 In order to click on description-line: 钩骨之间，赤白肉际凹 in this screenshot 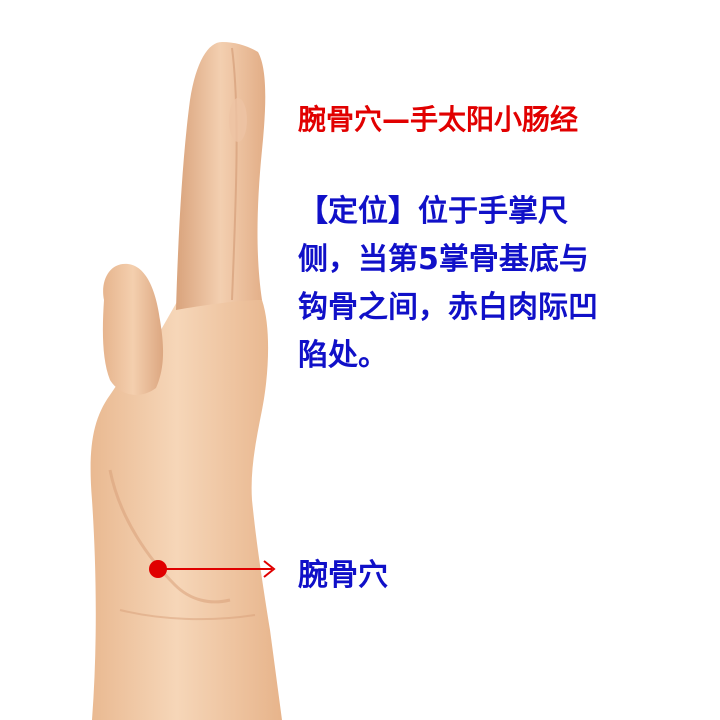, I will do `click(448, 307)`.